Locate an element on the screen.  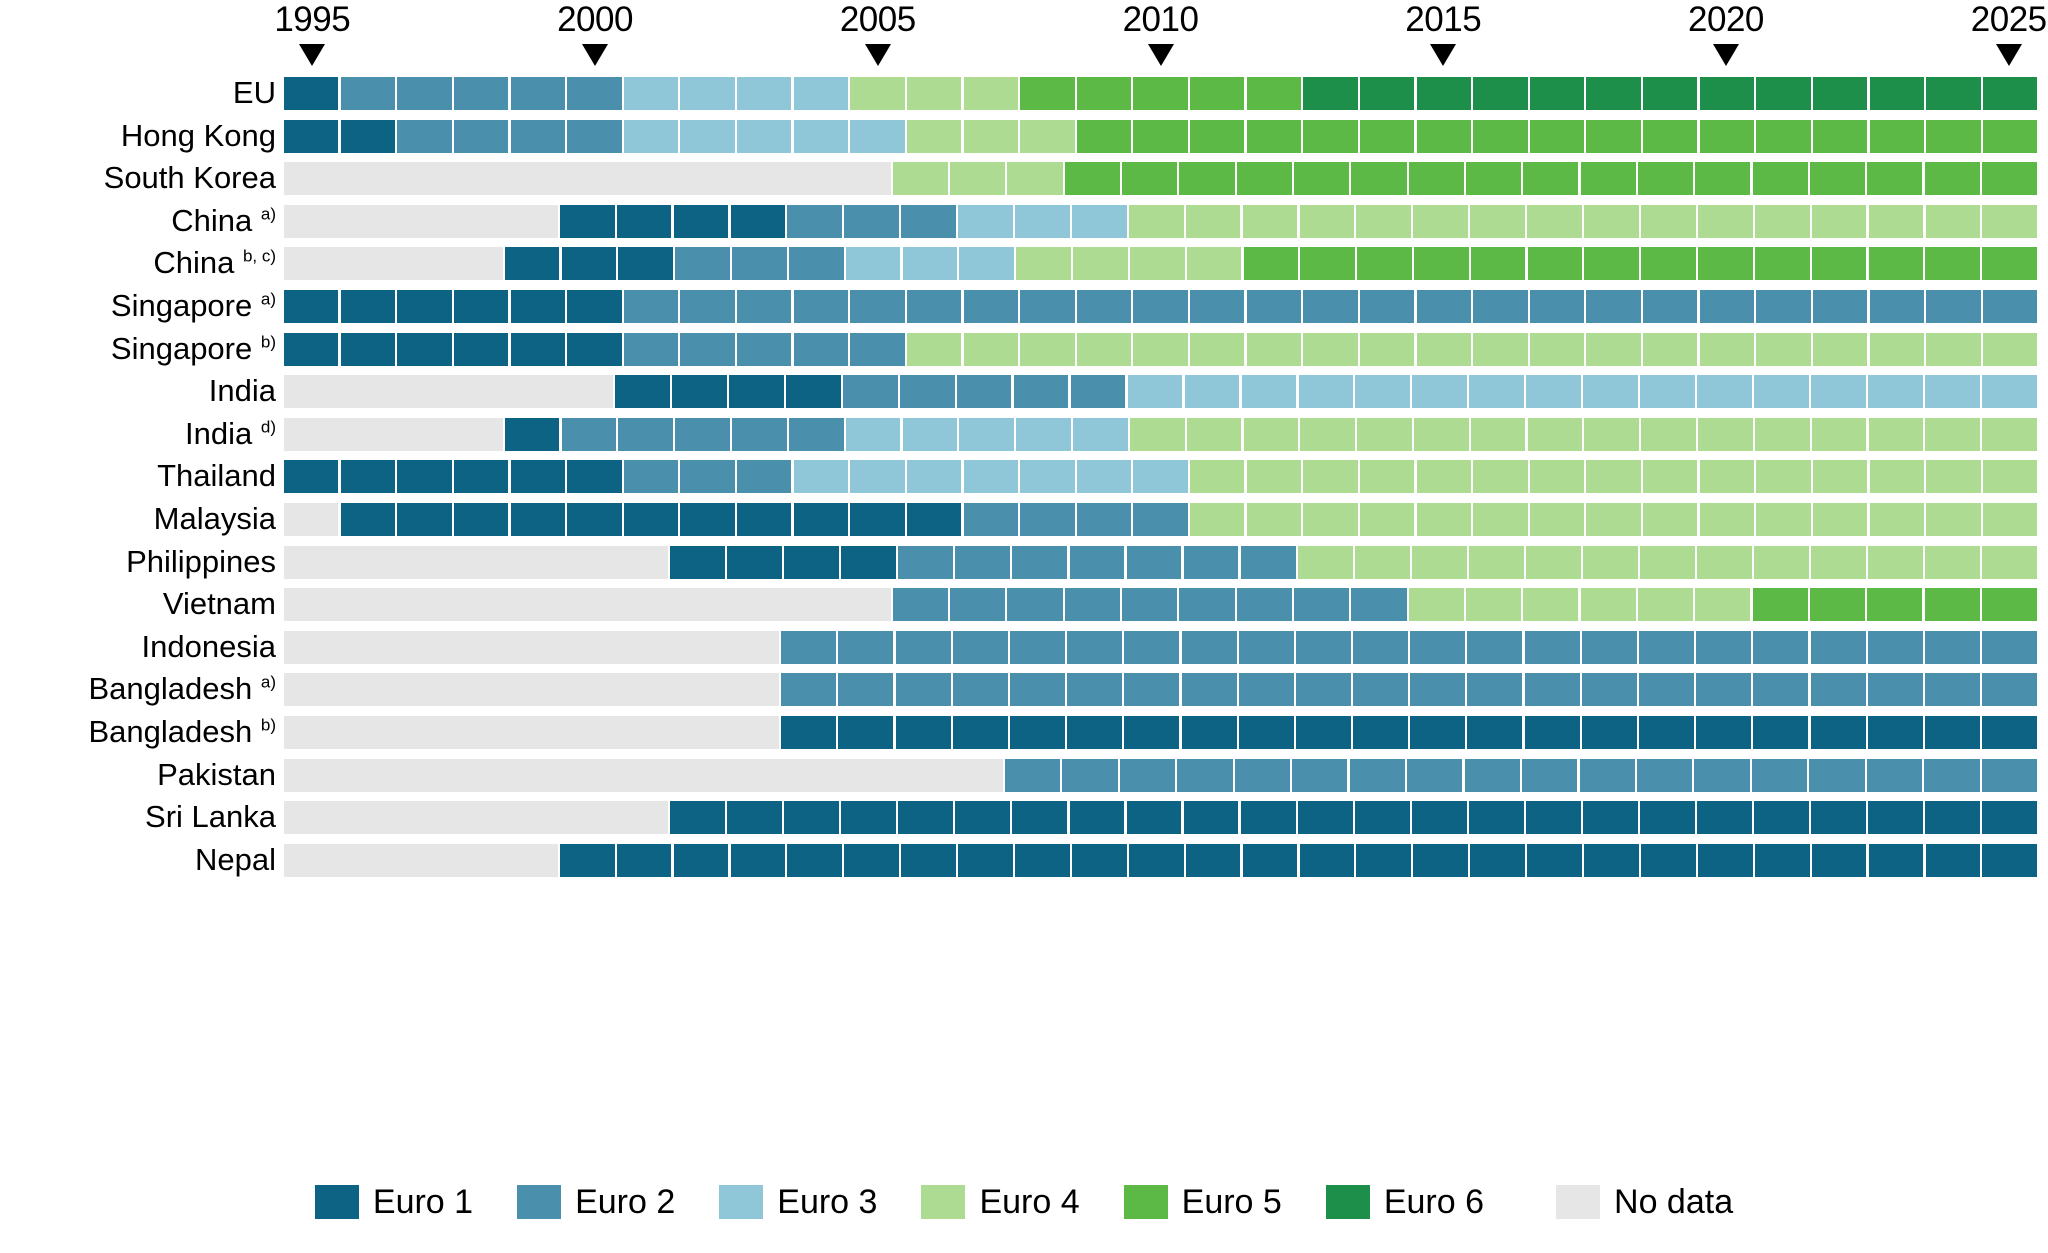
legend-item-euro4: Euro 4 is located at coordinates (1000, 1202).